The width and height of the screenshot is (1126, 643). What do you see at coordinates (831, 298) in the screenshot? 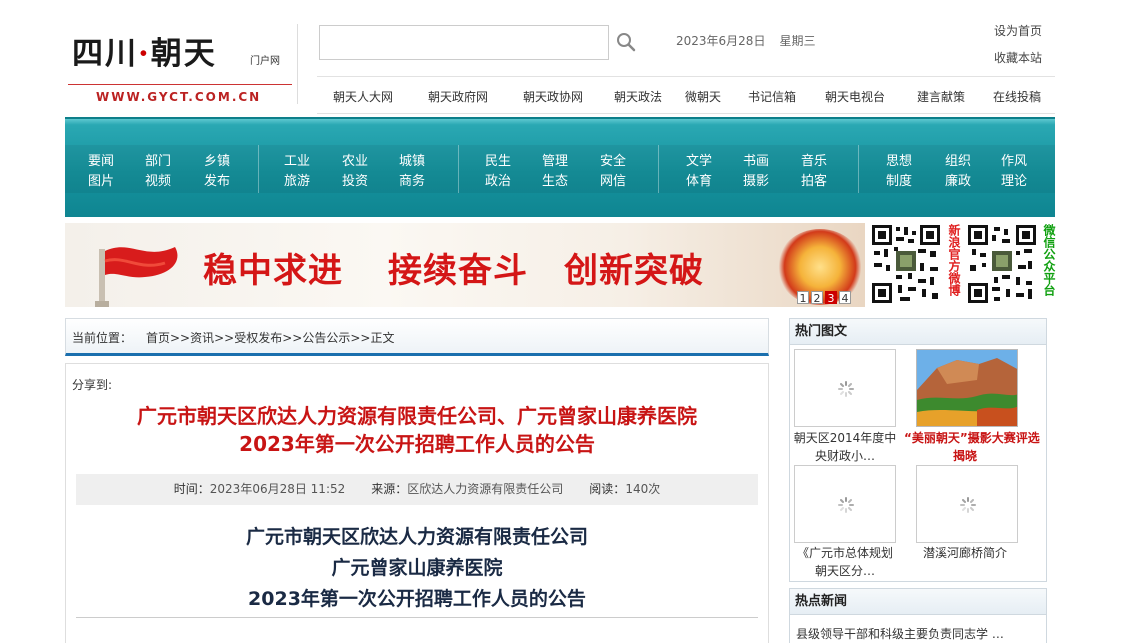
I see `banner-page-button-active: 3` at bounding box center [831, 298].